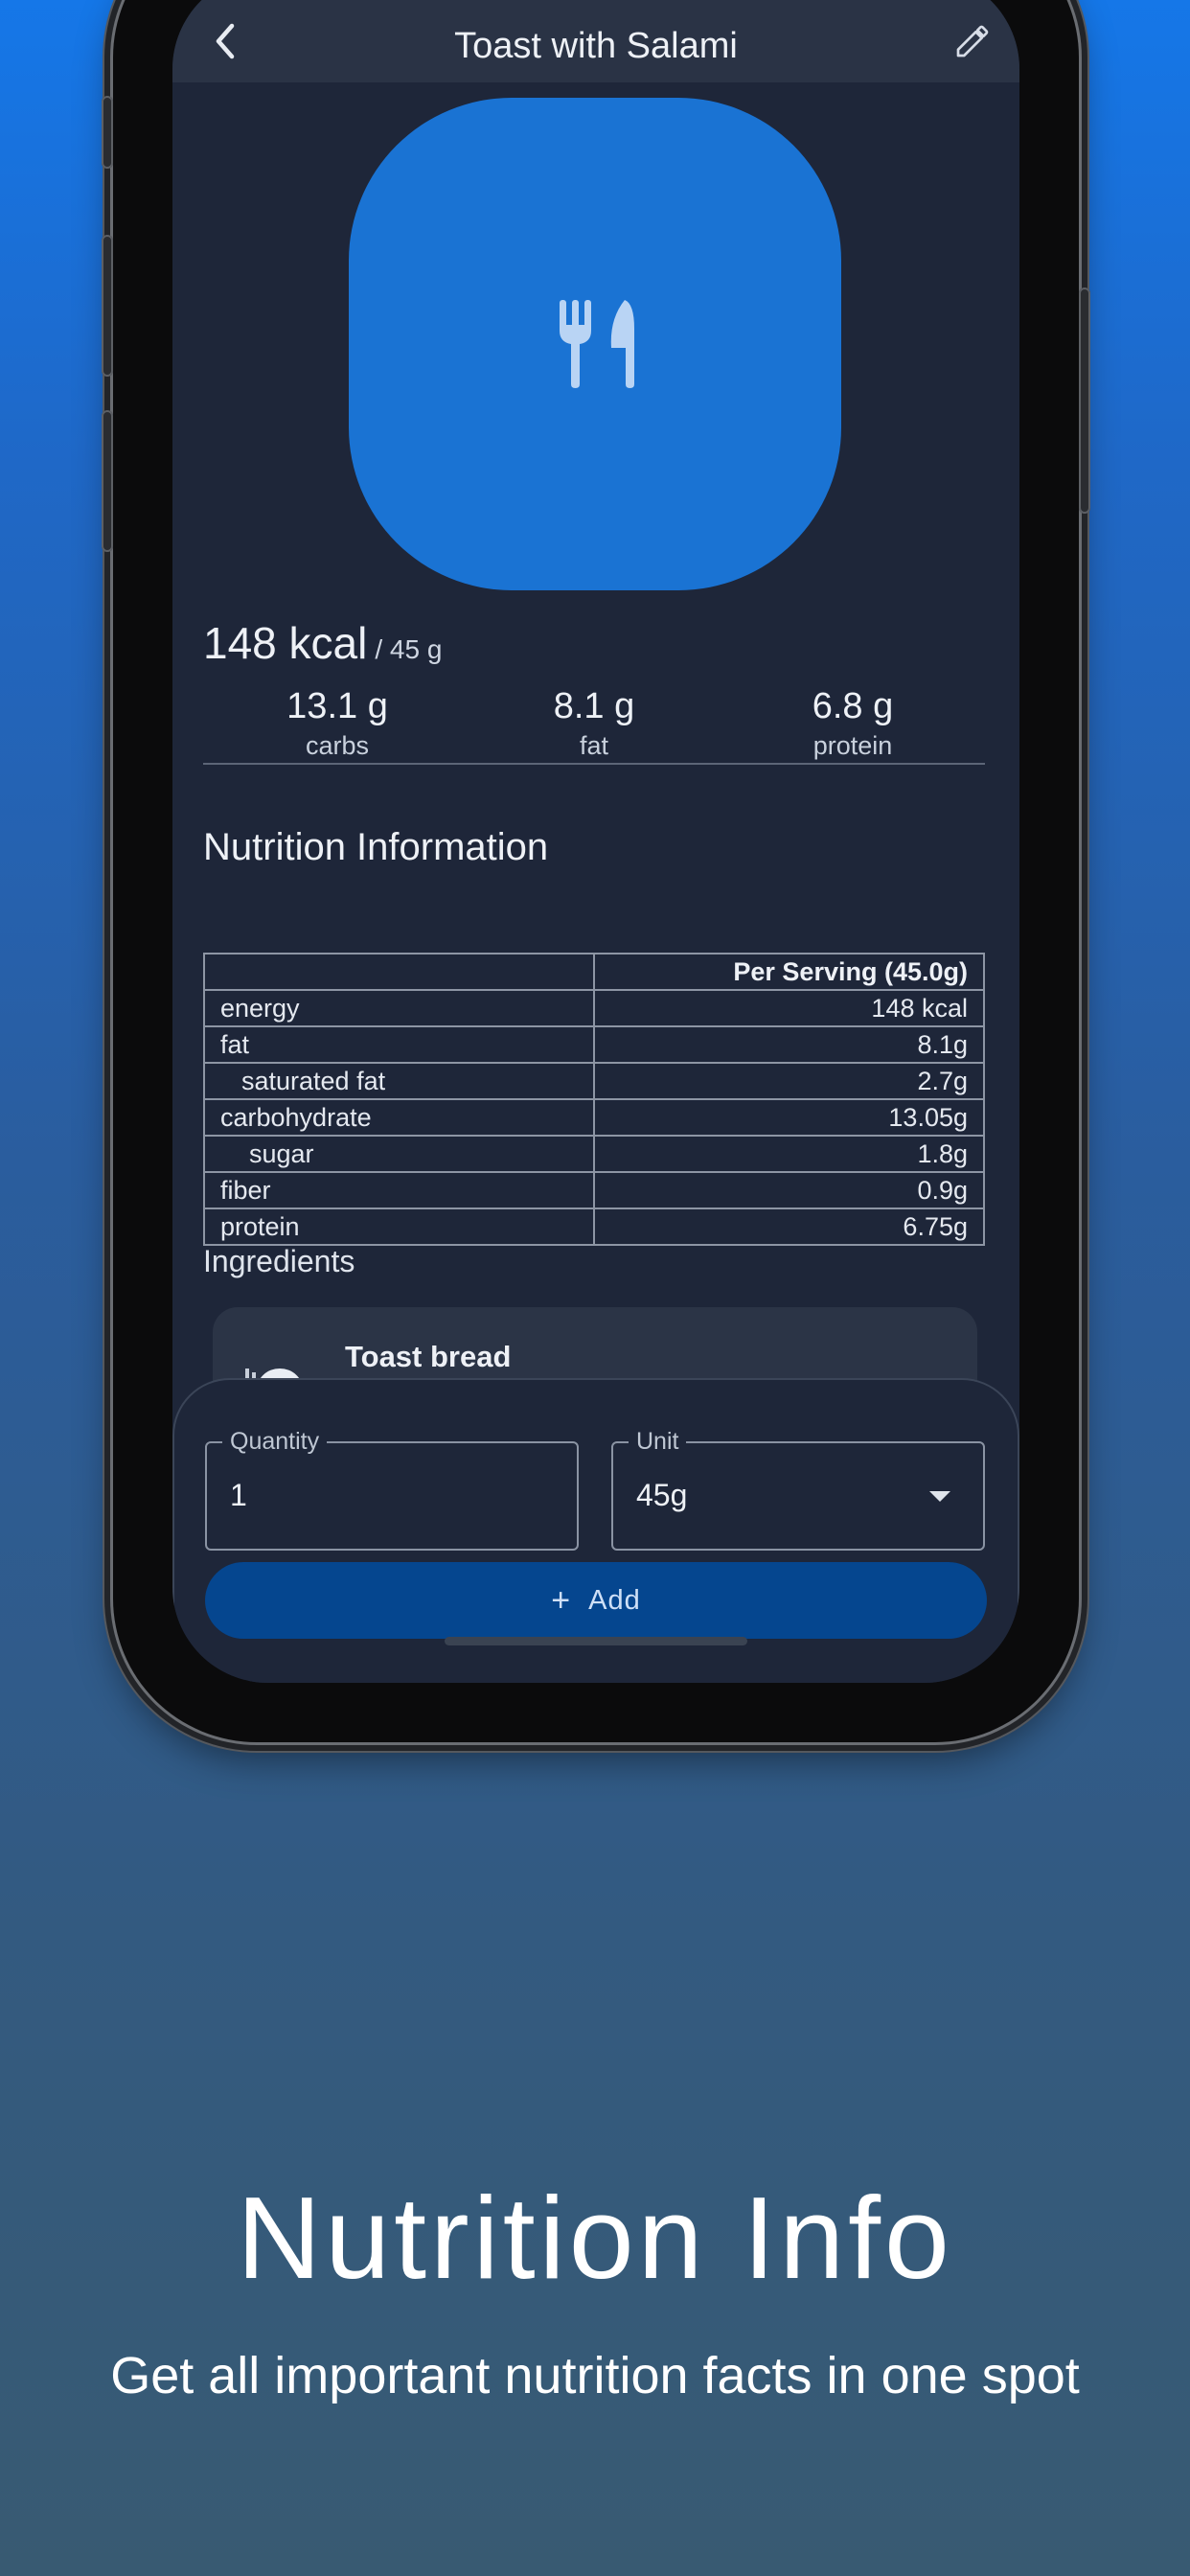 This screenshot has width=1190, height=2576. Describe the element at coordinates (658, 1442) in the screenshot. I see `unit-label: Unit` at that location.